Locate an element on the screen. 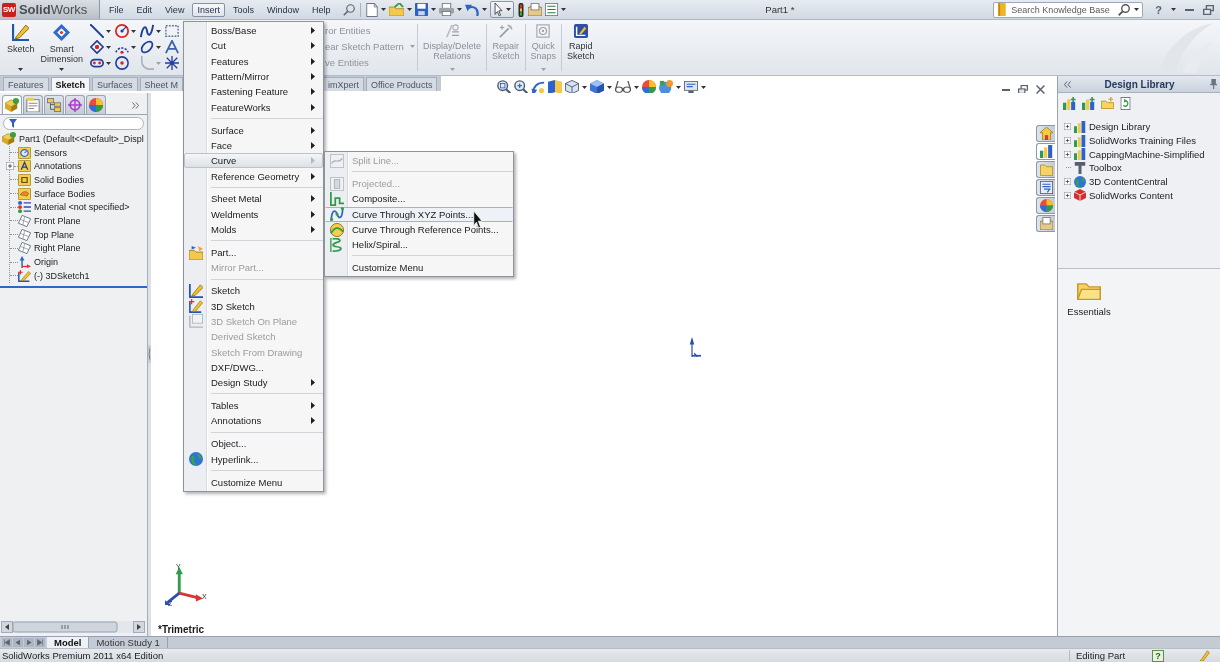  menu-item: Edit is located at coordinates (144, 9).